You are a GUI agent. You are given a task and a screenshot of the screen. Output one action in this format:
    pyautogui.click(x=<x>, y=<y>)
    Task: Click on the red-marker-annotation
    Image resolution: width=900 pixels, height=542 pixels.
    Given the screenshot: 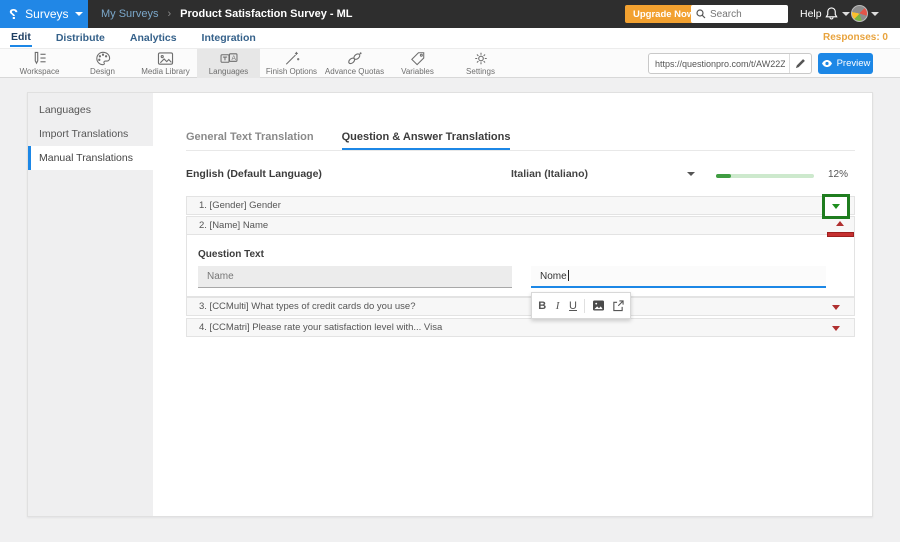 What is the action you would take?
    pyautogui.click(x=840, y=234)
    